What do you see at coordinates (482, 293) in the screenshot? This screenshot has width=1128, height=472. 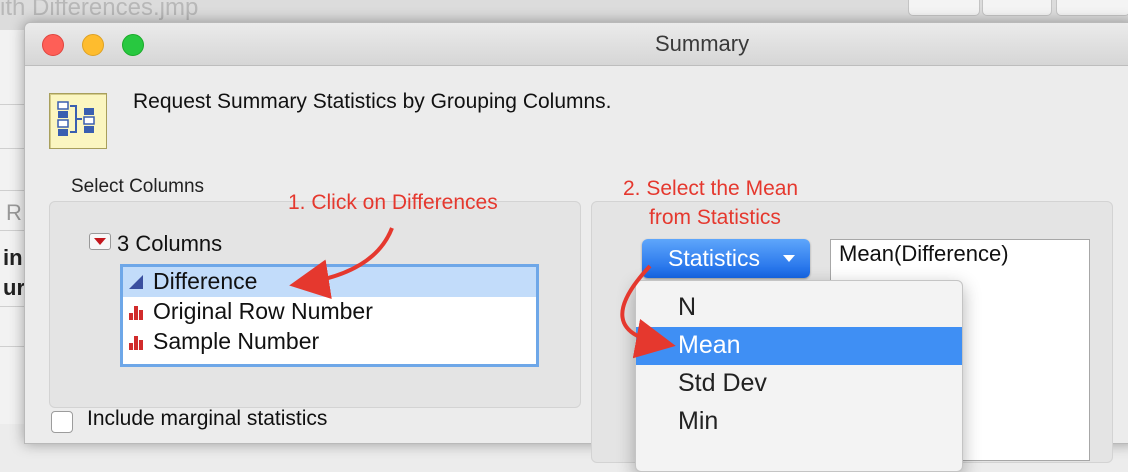 I see `annotation-arrows` at bounding box center [482, 293].